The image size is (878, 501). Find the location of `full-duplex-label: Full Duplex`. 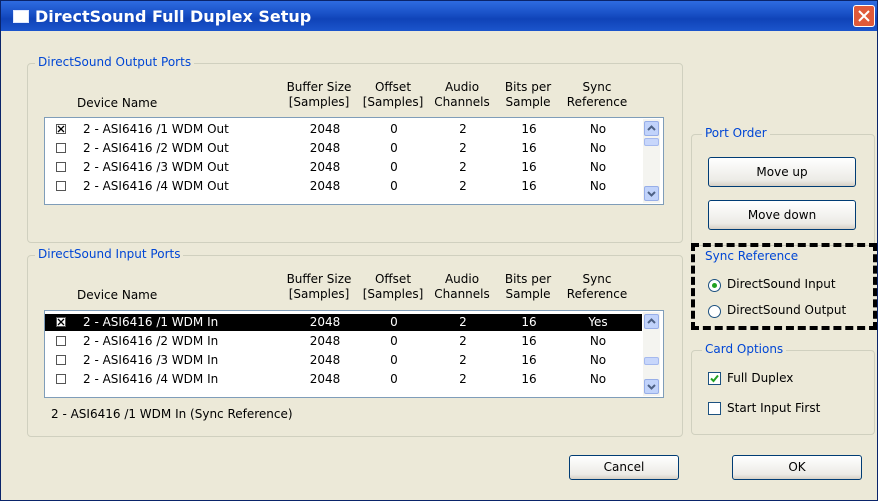

full-duplex-label: Full Duplex is located at coordinates (760, 378).